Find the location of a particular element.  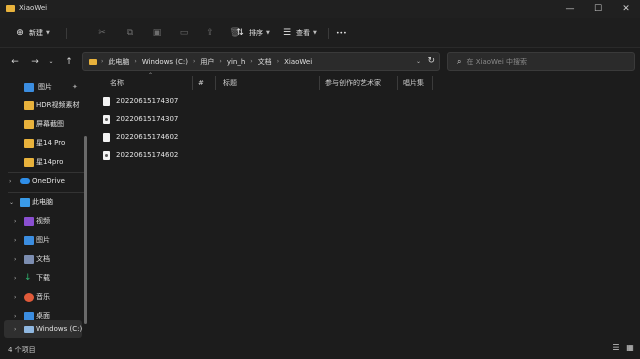

sidebar-item-label: OneDrive is located at coordinates (48, 181).